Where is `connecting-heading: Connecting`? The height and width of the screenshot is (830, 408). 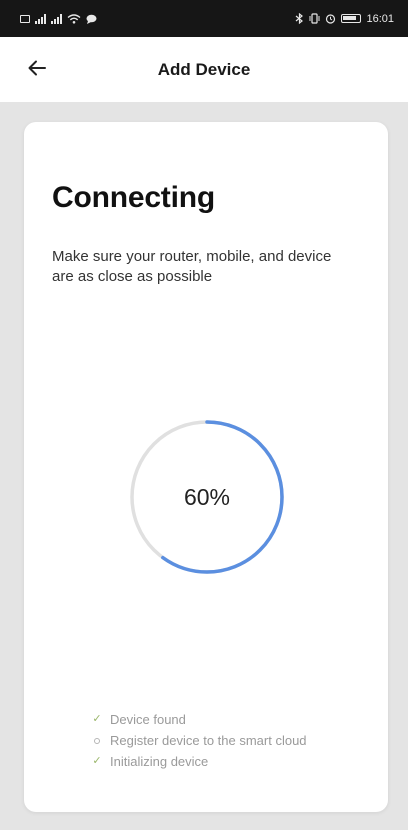
connecting-heading: Connecting is located at coordinates (133, 197).